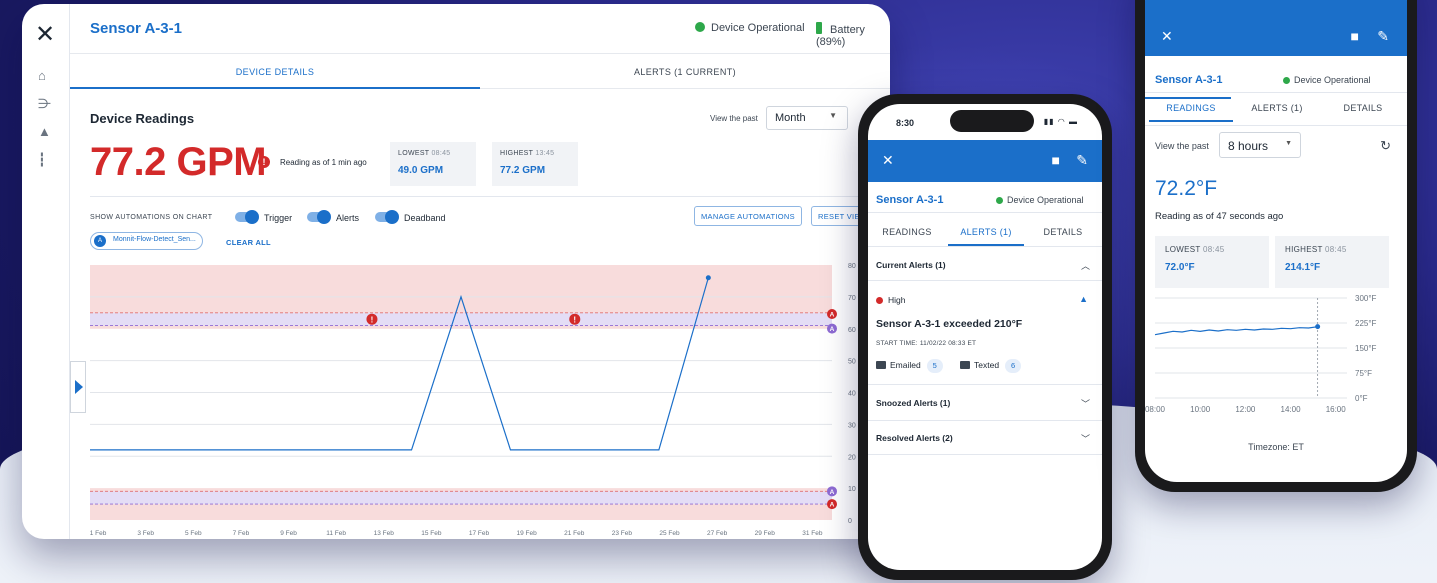 The height and width of the screenshot is (583, 1437). I want to click on battery-status: Battery (89%), so click(853, 35).